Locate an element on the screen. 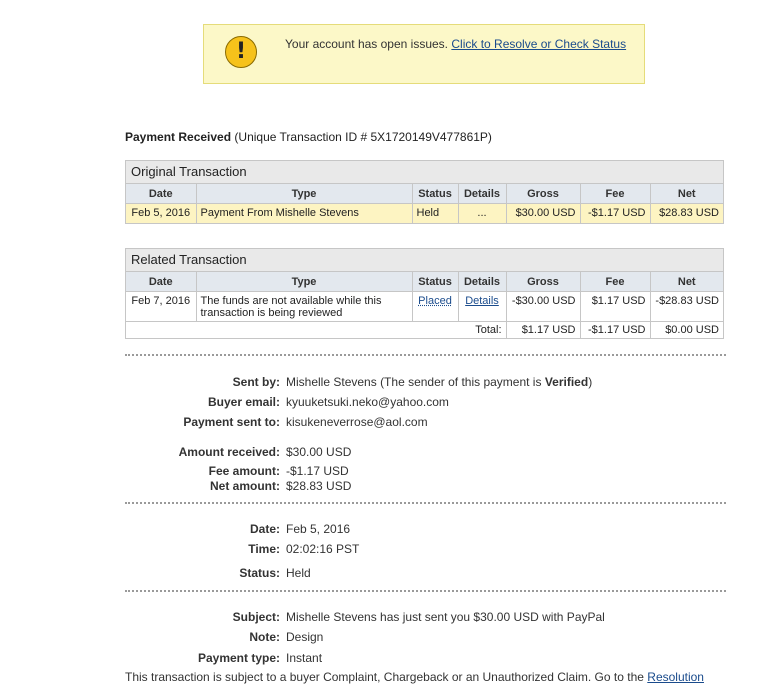 This screenshot has width=759, height=684. cell-date: Feb 7, 2016 is located at coordinates (161, 306).